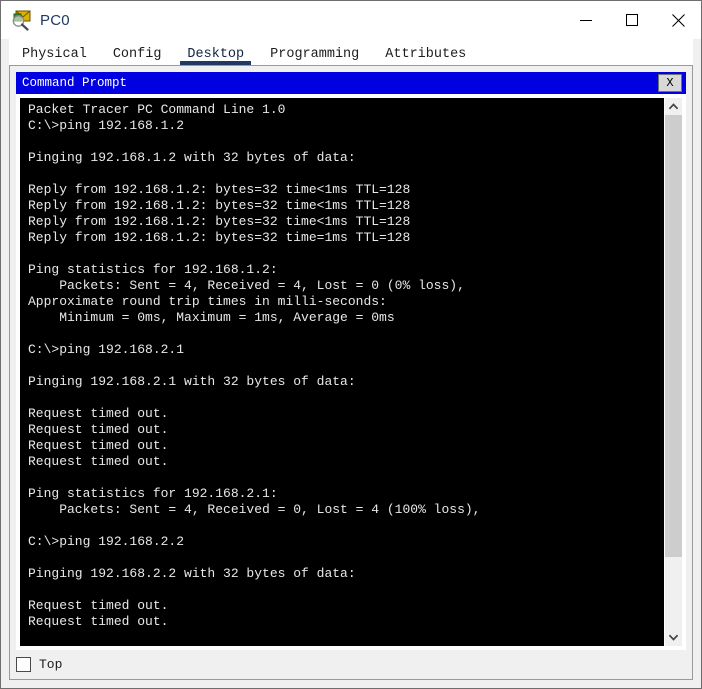 This screenshot has height=689, width=702. I want to click on maximize-button, so click(632, 20).